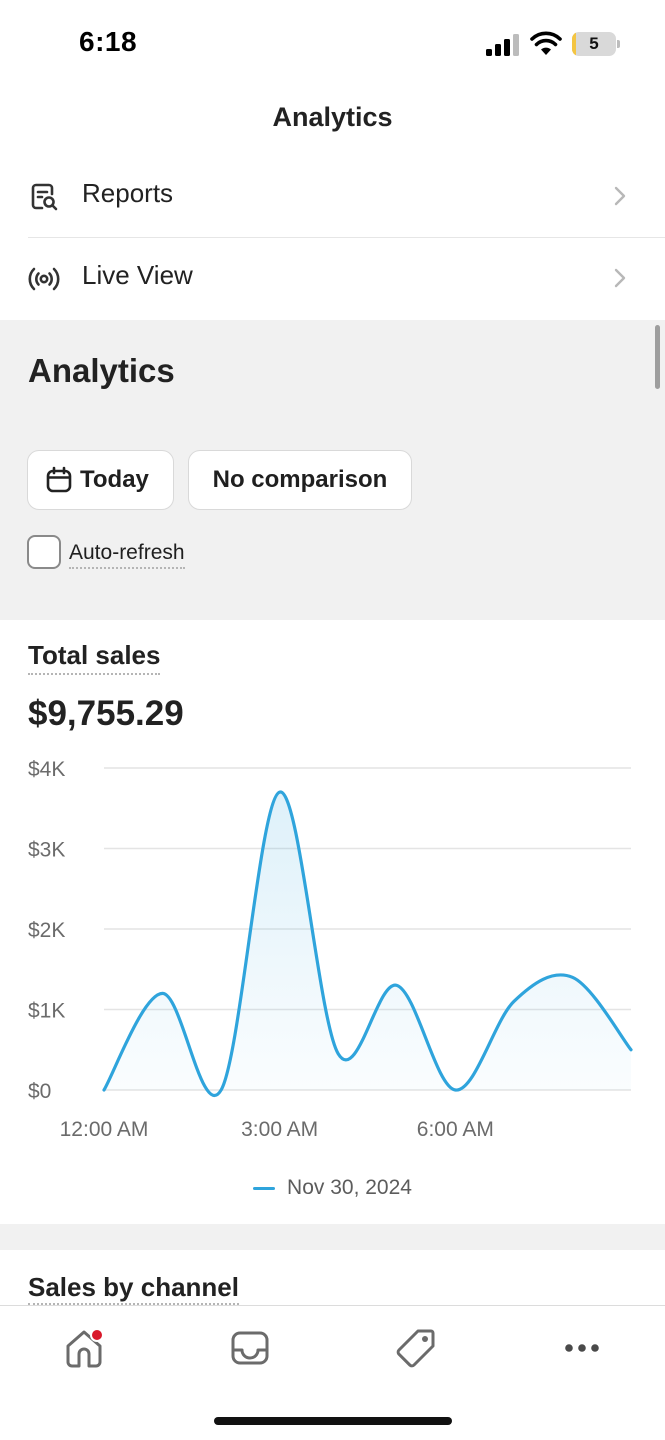 Image resolution: width=665 pixels, height=1440 pixels. I want to click on analytics-section-title: Analytics, so click(101, 370).